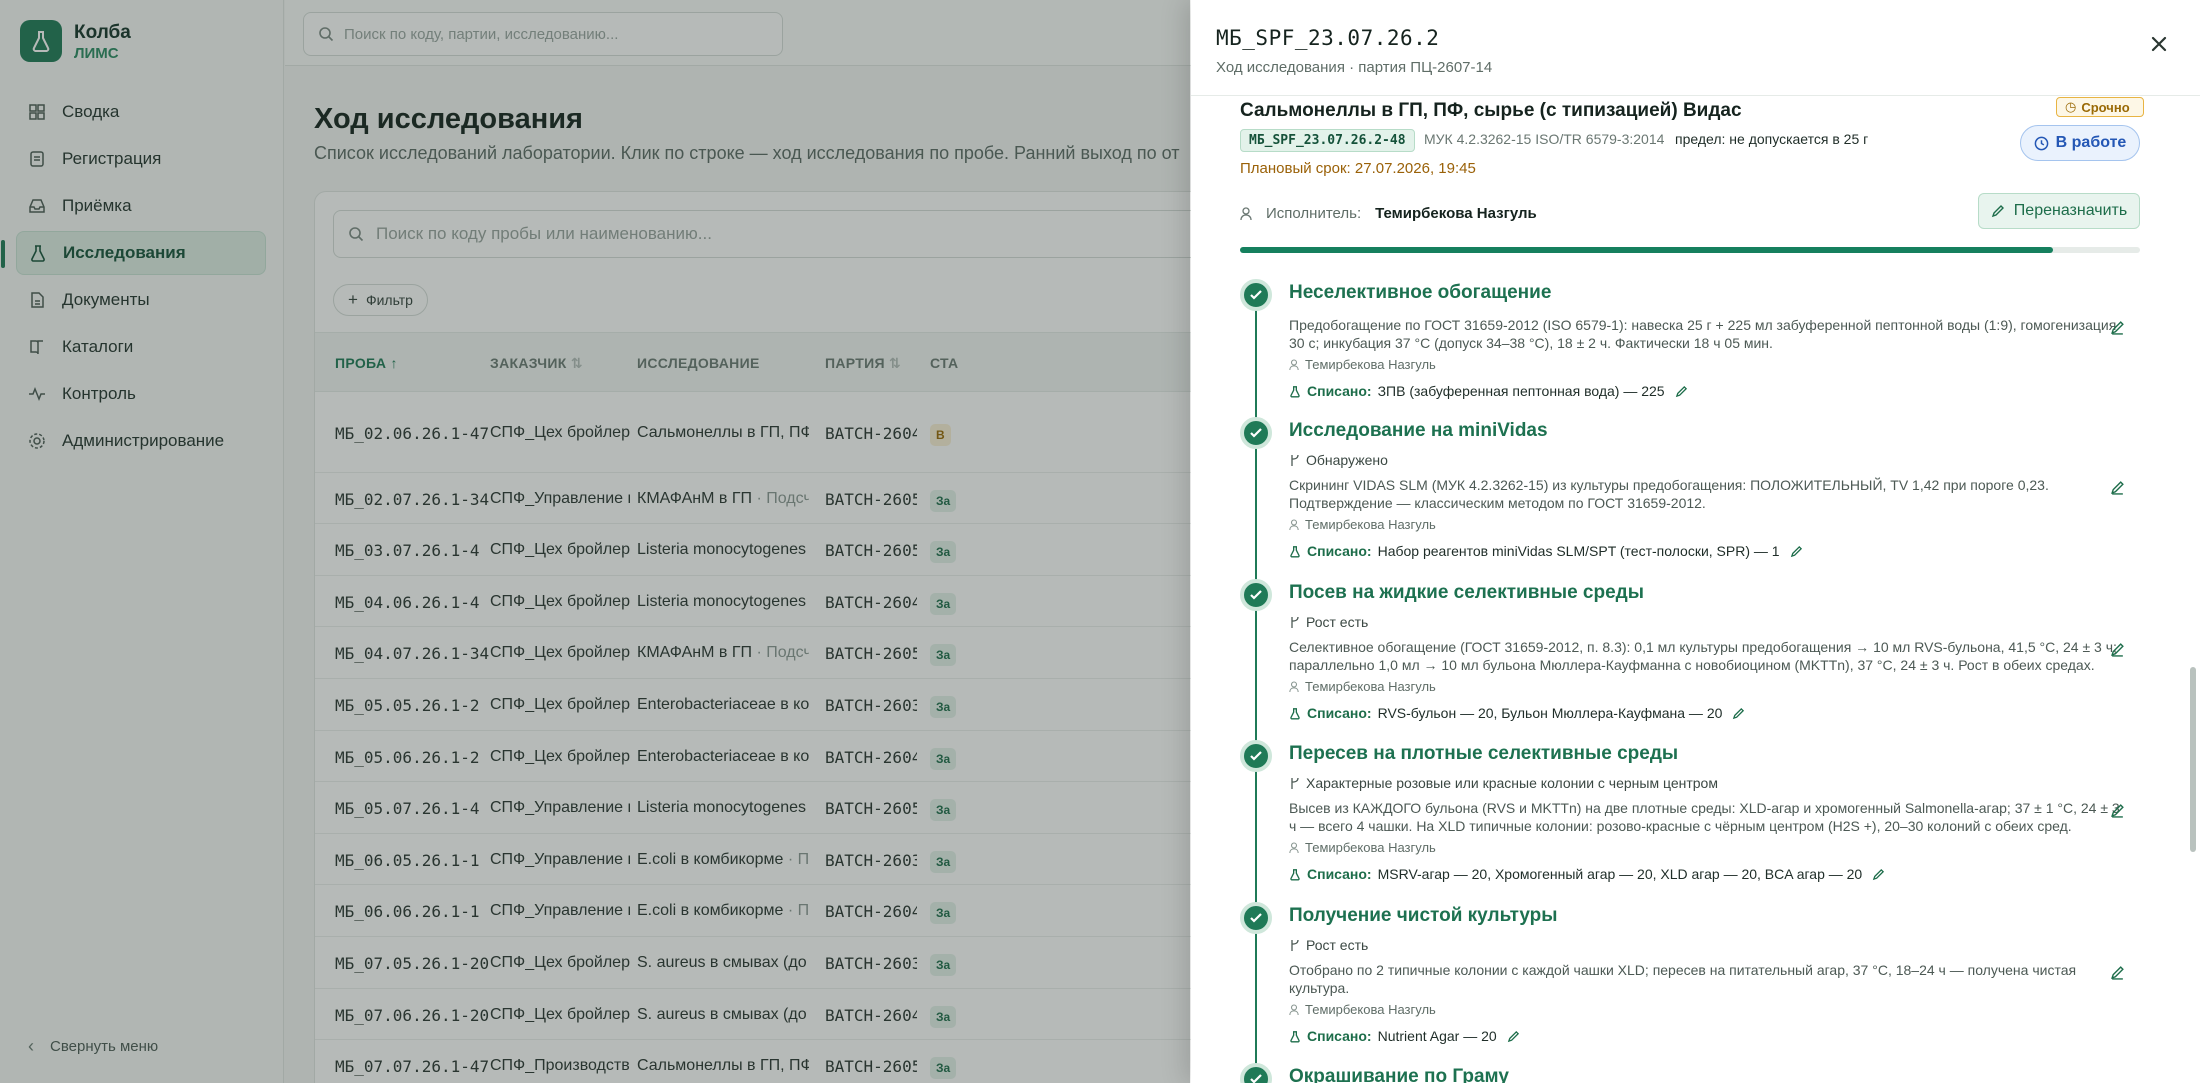  I want to click on step-result: Обнаружено, so click(1338, 460).